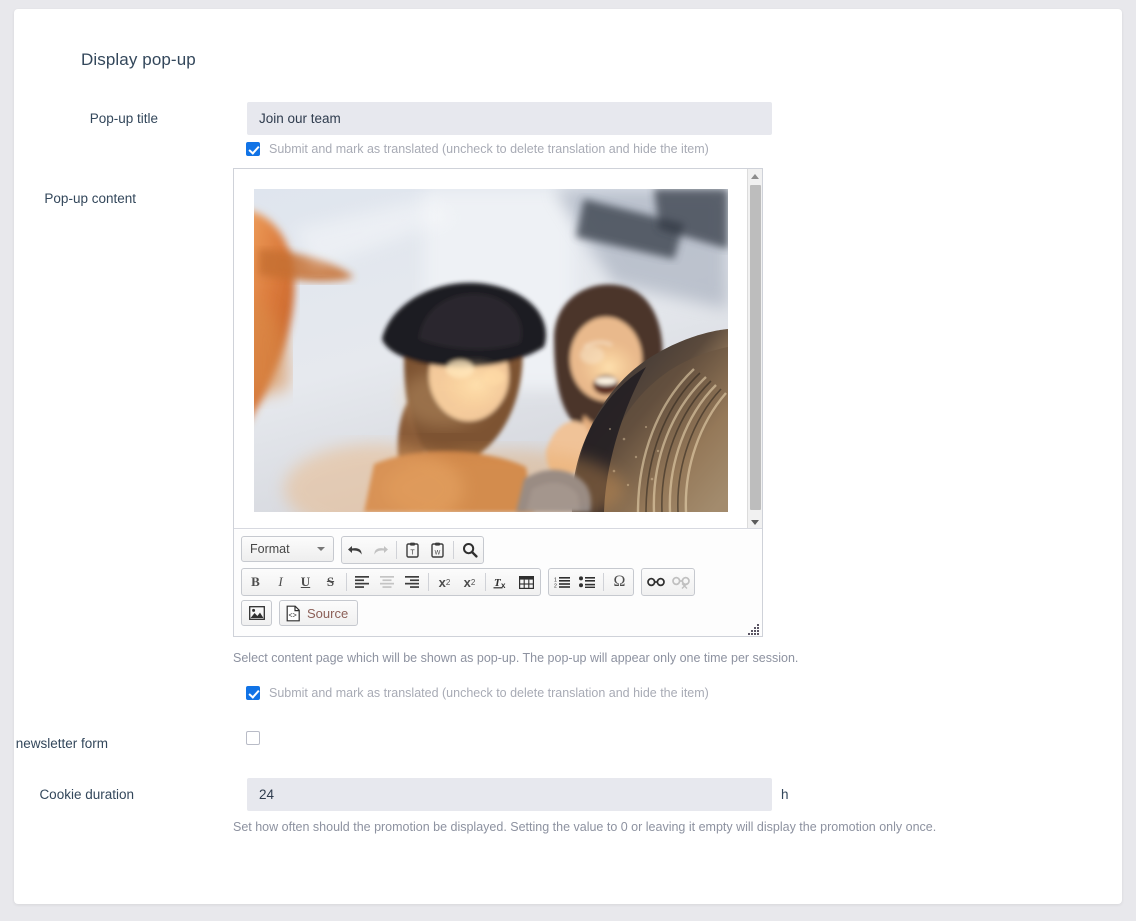 The height and width of the screenshot is (921, 1136). Describe the element at coordinates (61, 743) in the screenshot. I see `newsletter-label: Show newsletter form` at that location.